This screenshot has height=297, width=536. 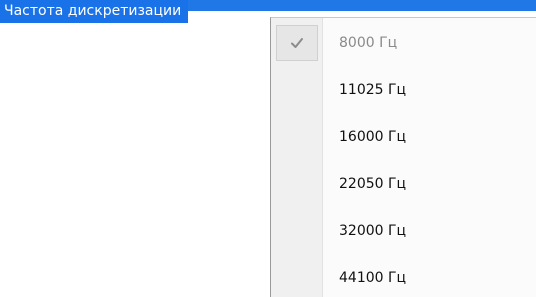 I want to click on menu-item-check-box, so click(x=297, y=43).